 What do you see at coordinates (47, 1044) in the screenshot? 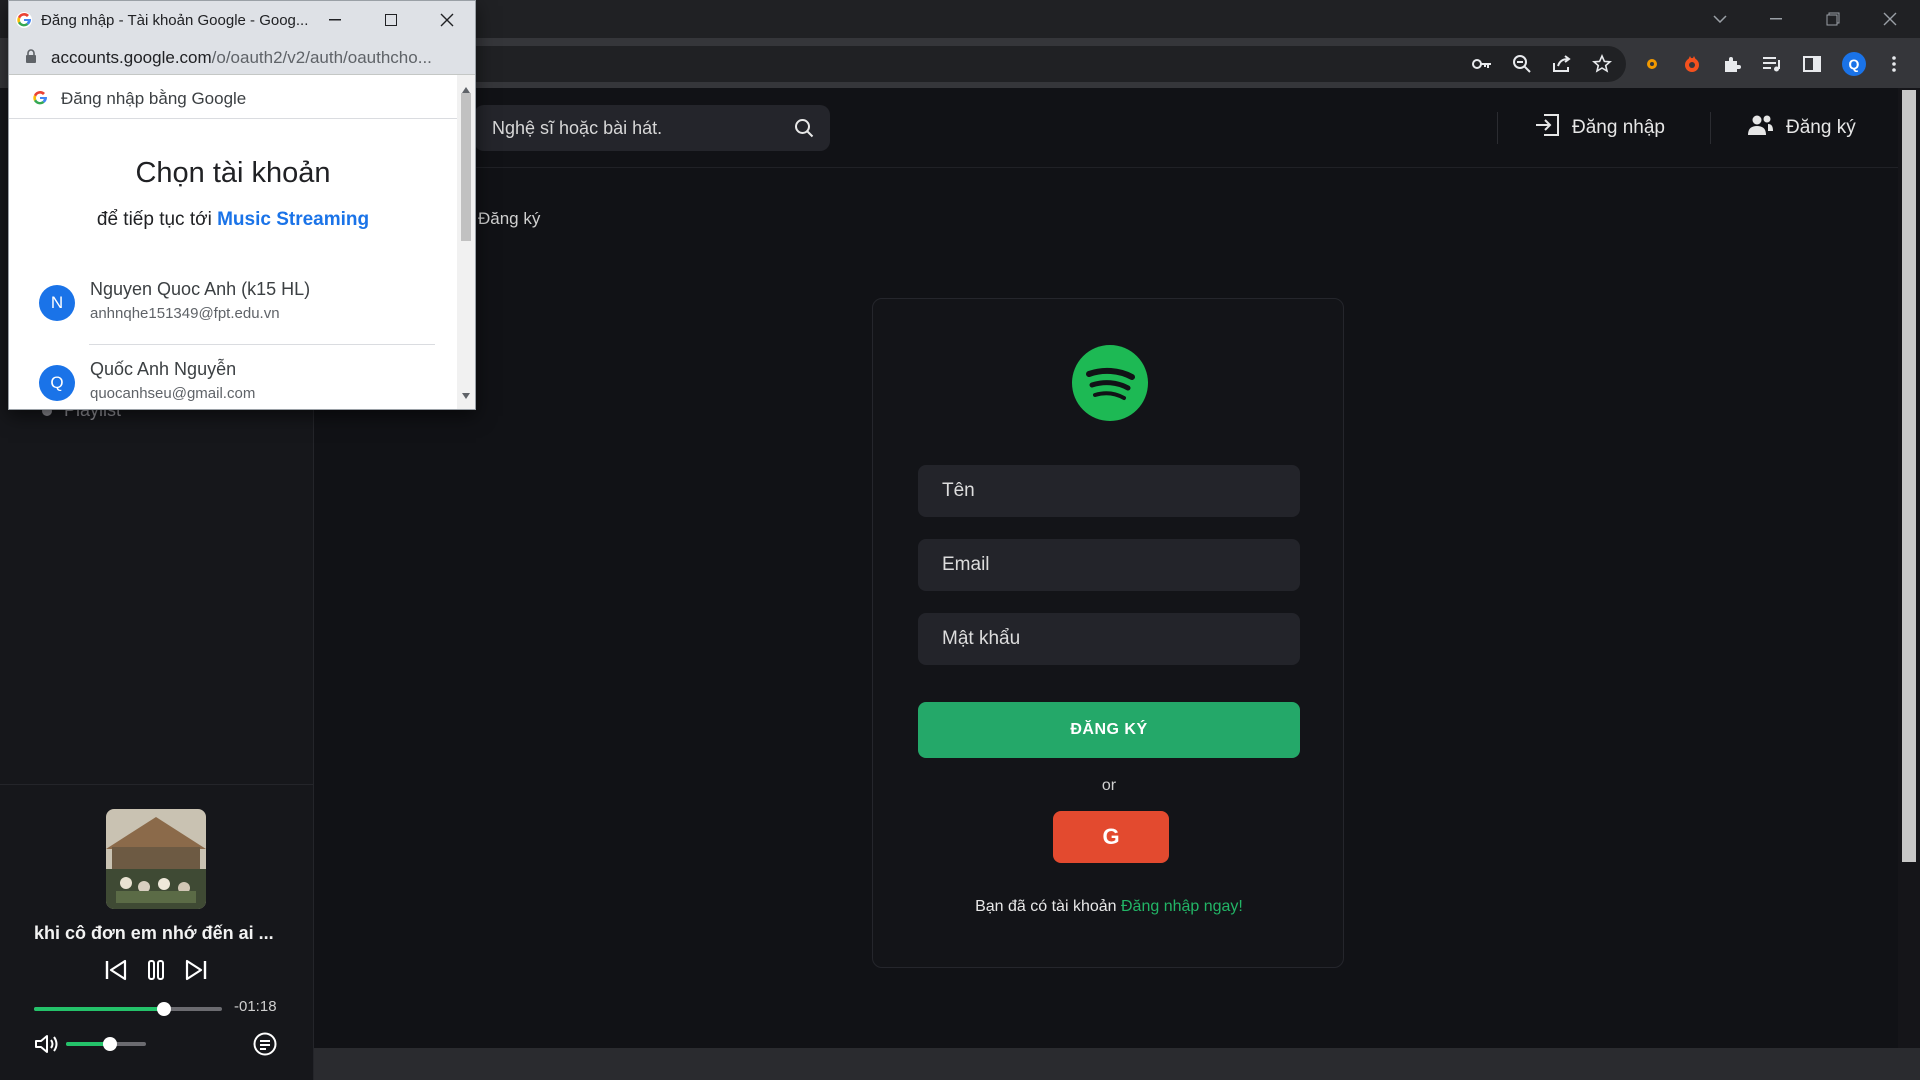
I see `volume-icon` at bounding box center [47, 1044].